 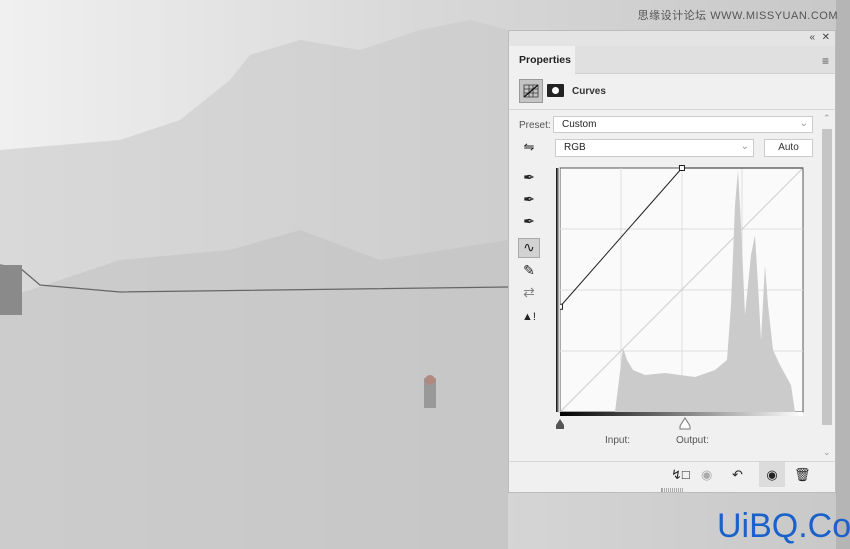 What do you see at coordinates (672, 38) in the screenshot?
I see `panel-topbar: « ✕` at bounding box center [672, 38].